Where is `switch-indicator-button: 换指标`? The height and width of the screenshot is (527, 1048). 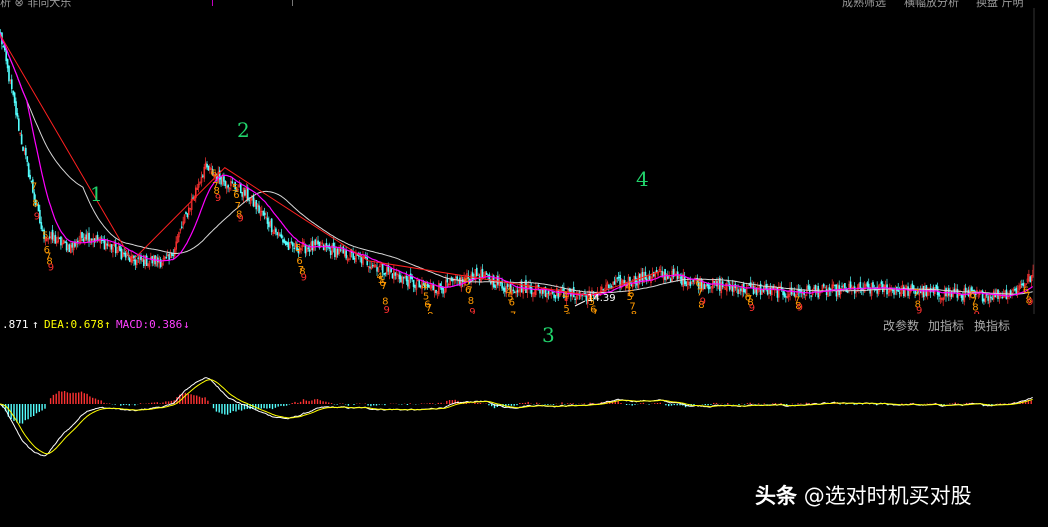 switch-indicator-button: 换指标 is located at coordinates (992, 325).